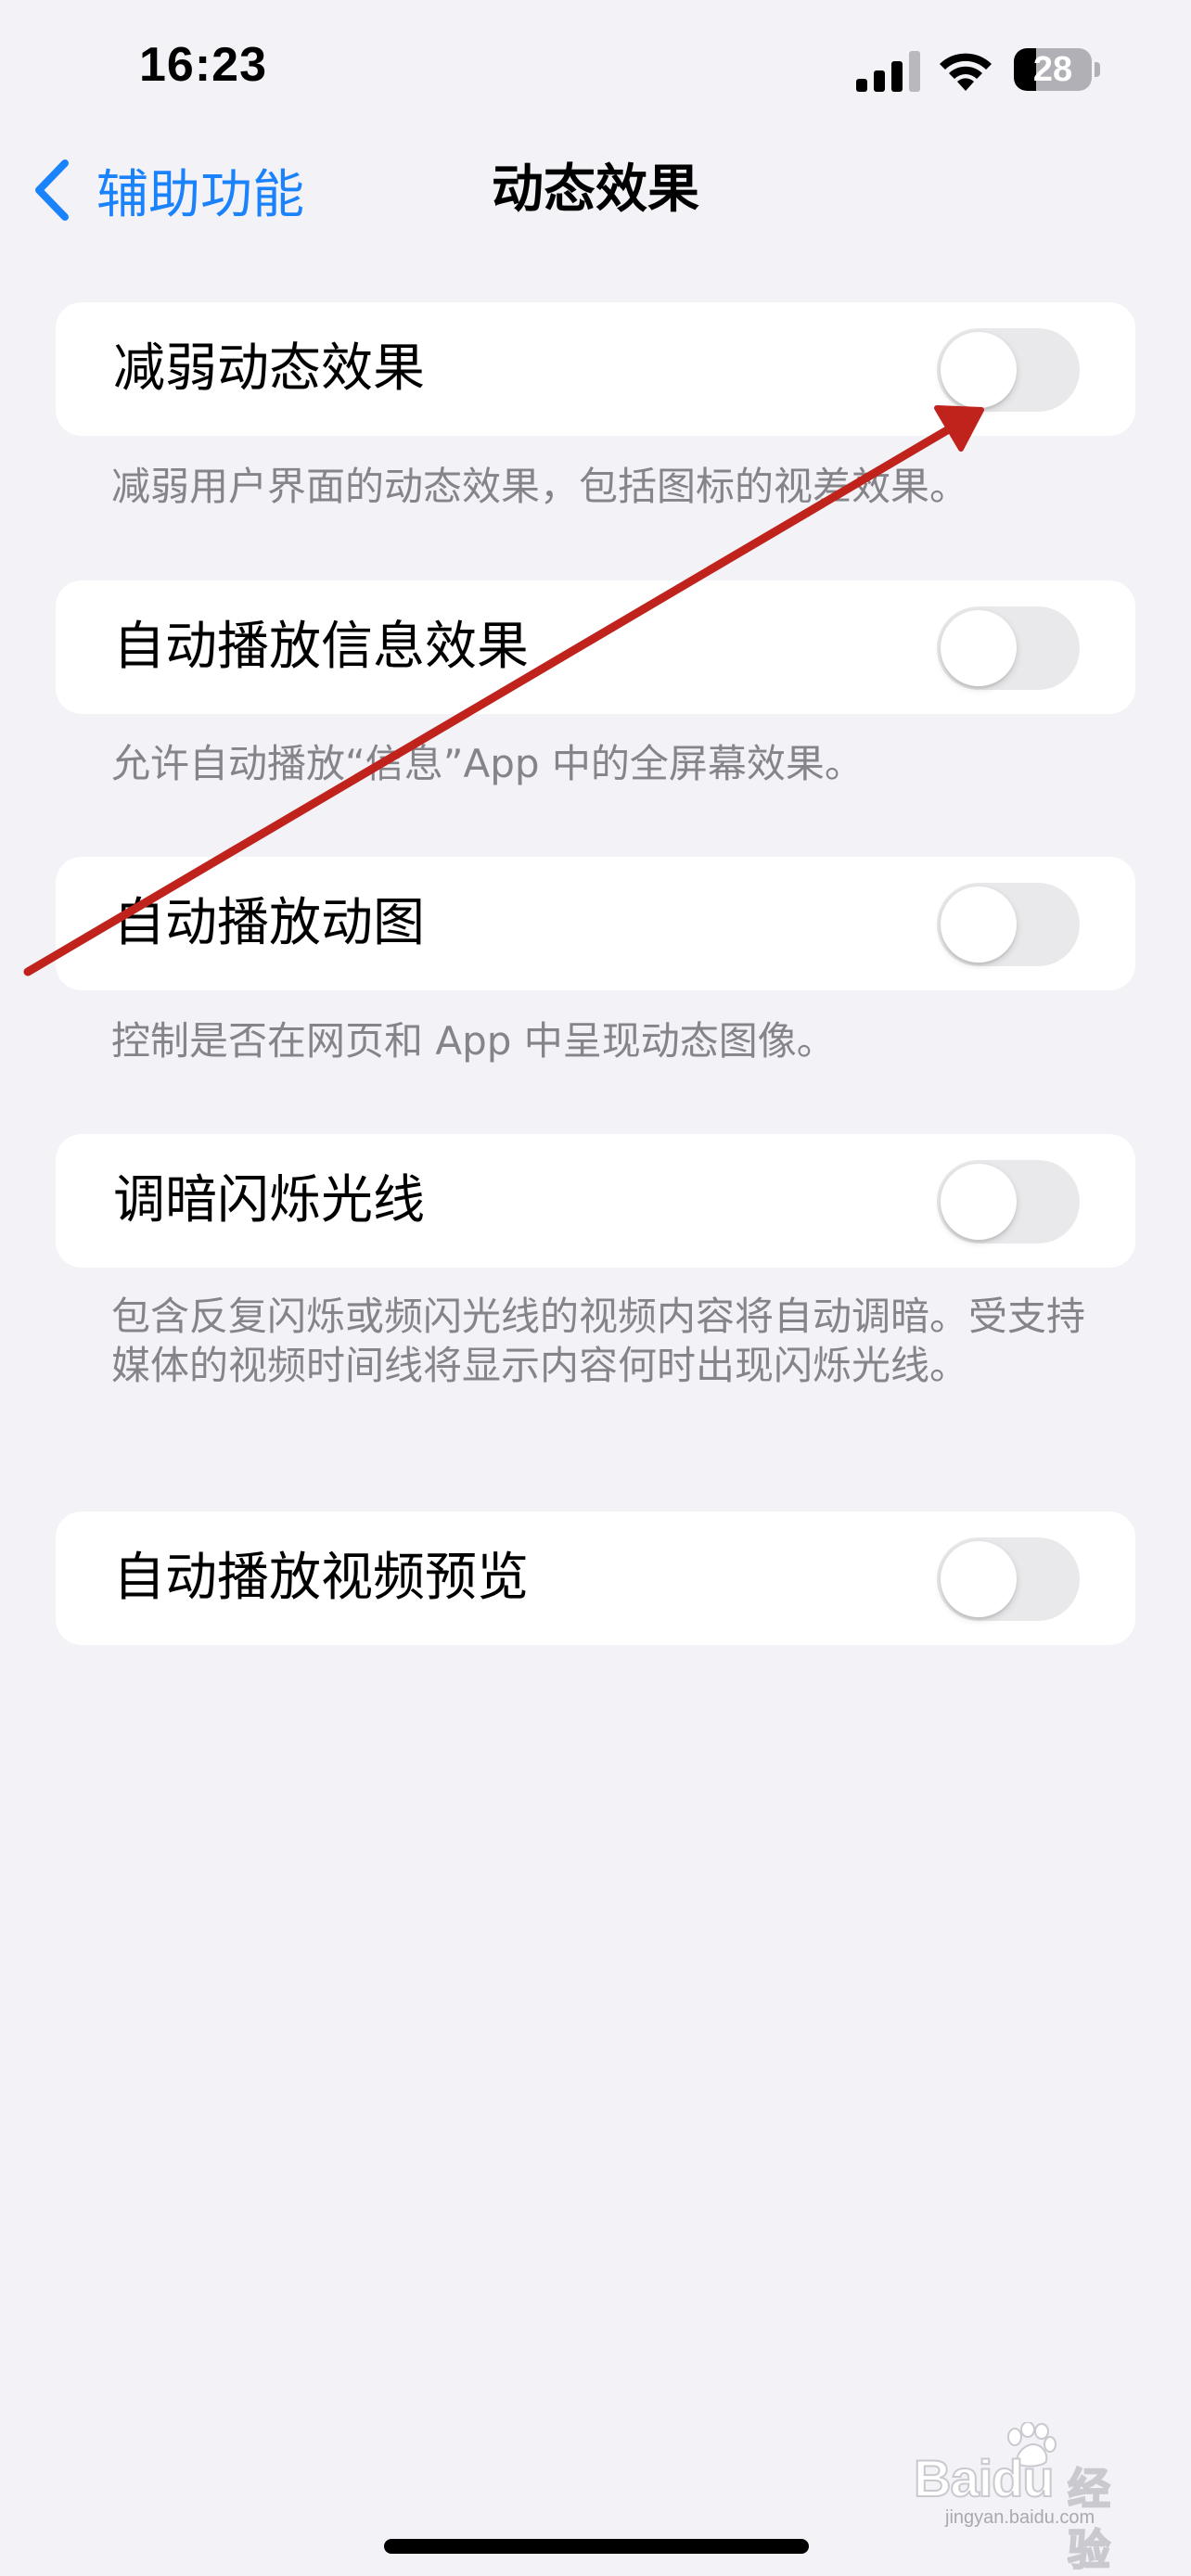 This screenshot has width=1191, height=2576. What do you see at coordinates (595, 647) in the screenshot?
I see `setting-row-auto-play-message-effects: 自动播放信息效果` at bounding box center [595, 647].